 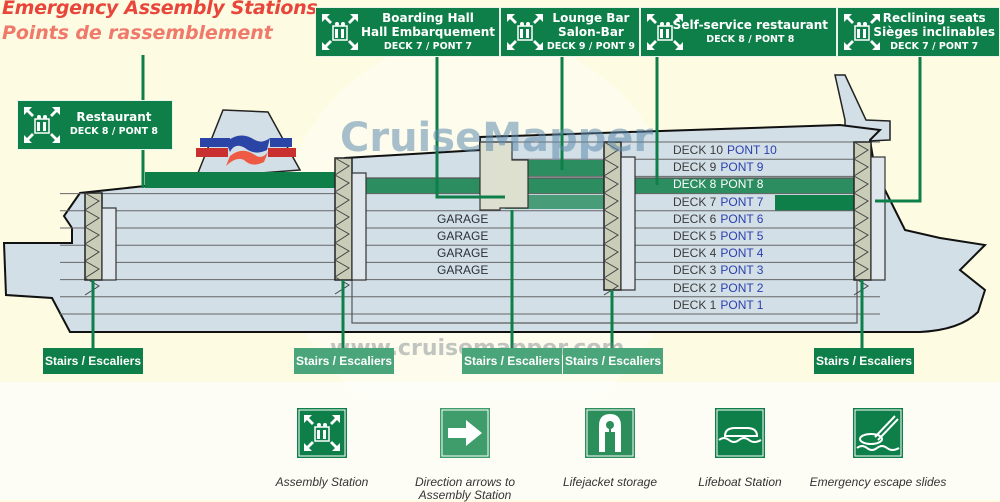 I want to click on pont-number: PONT 4, so click(x=742, y=253).